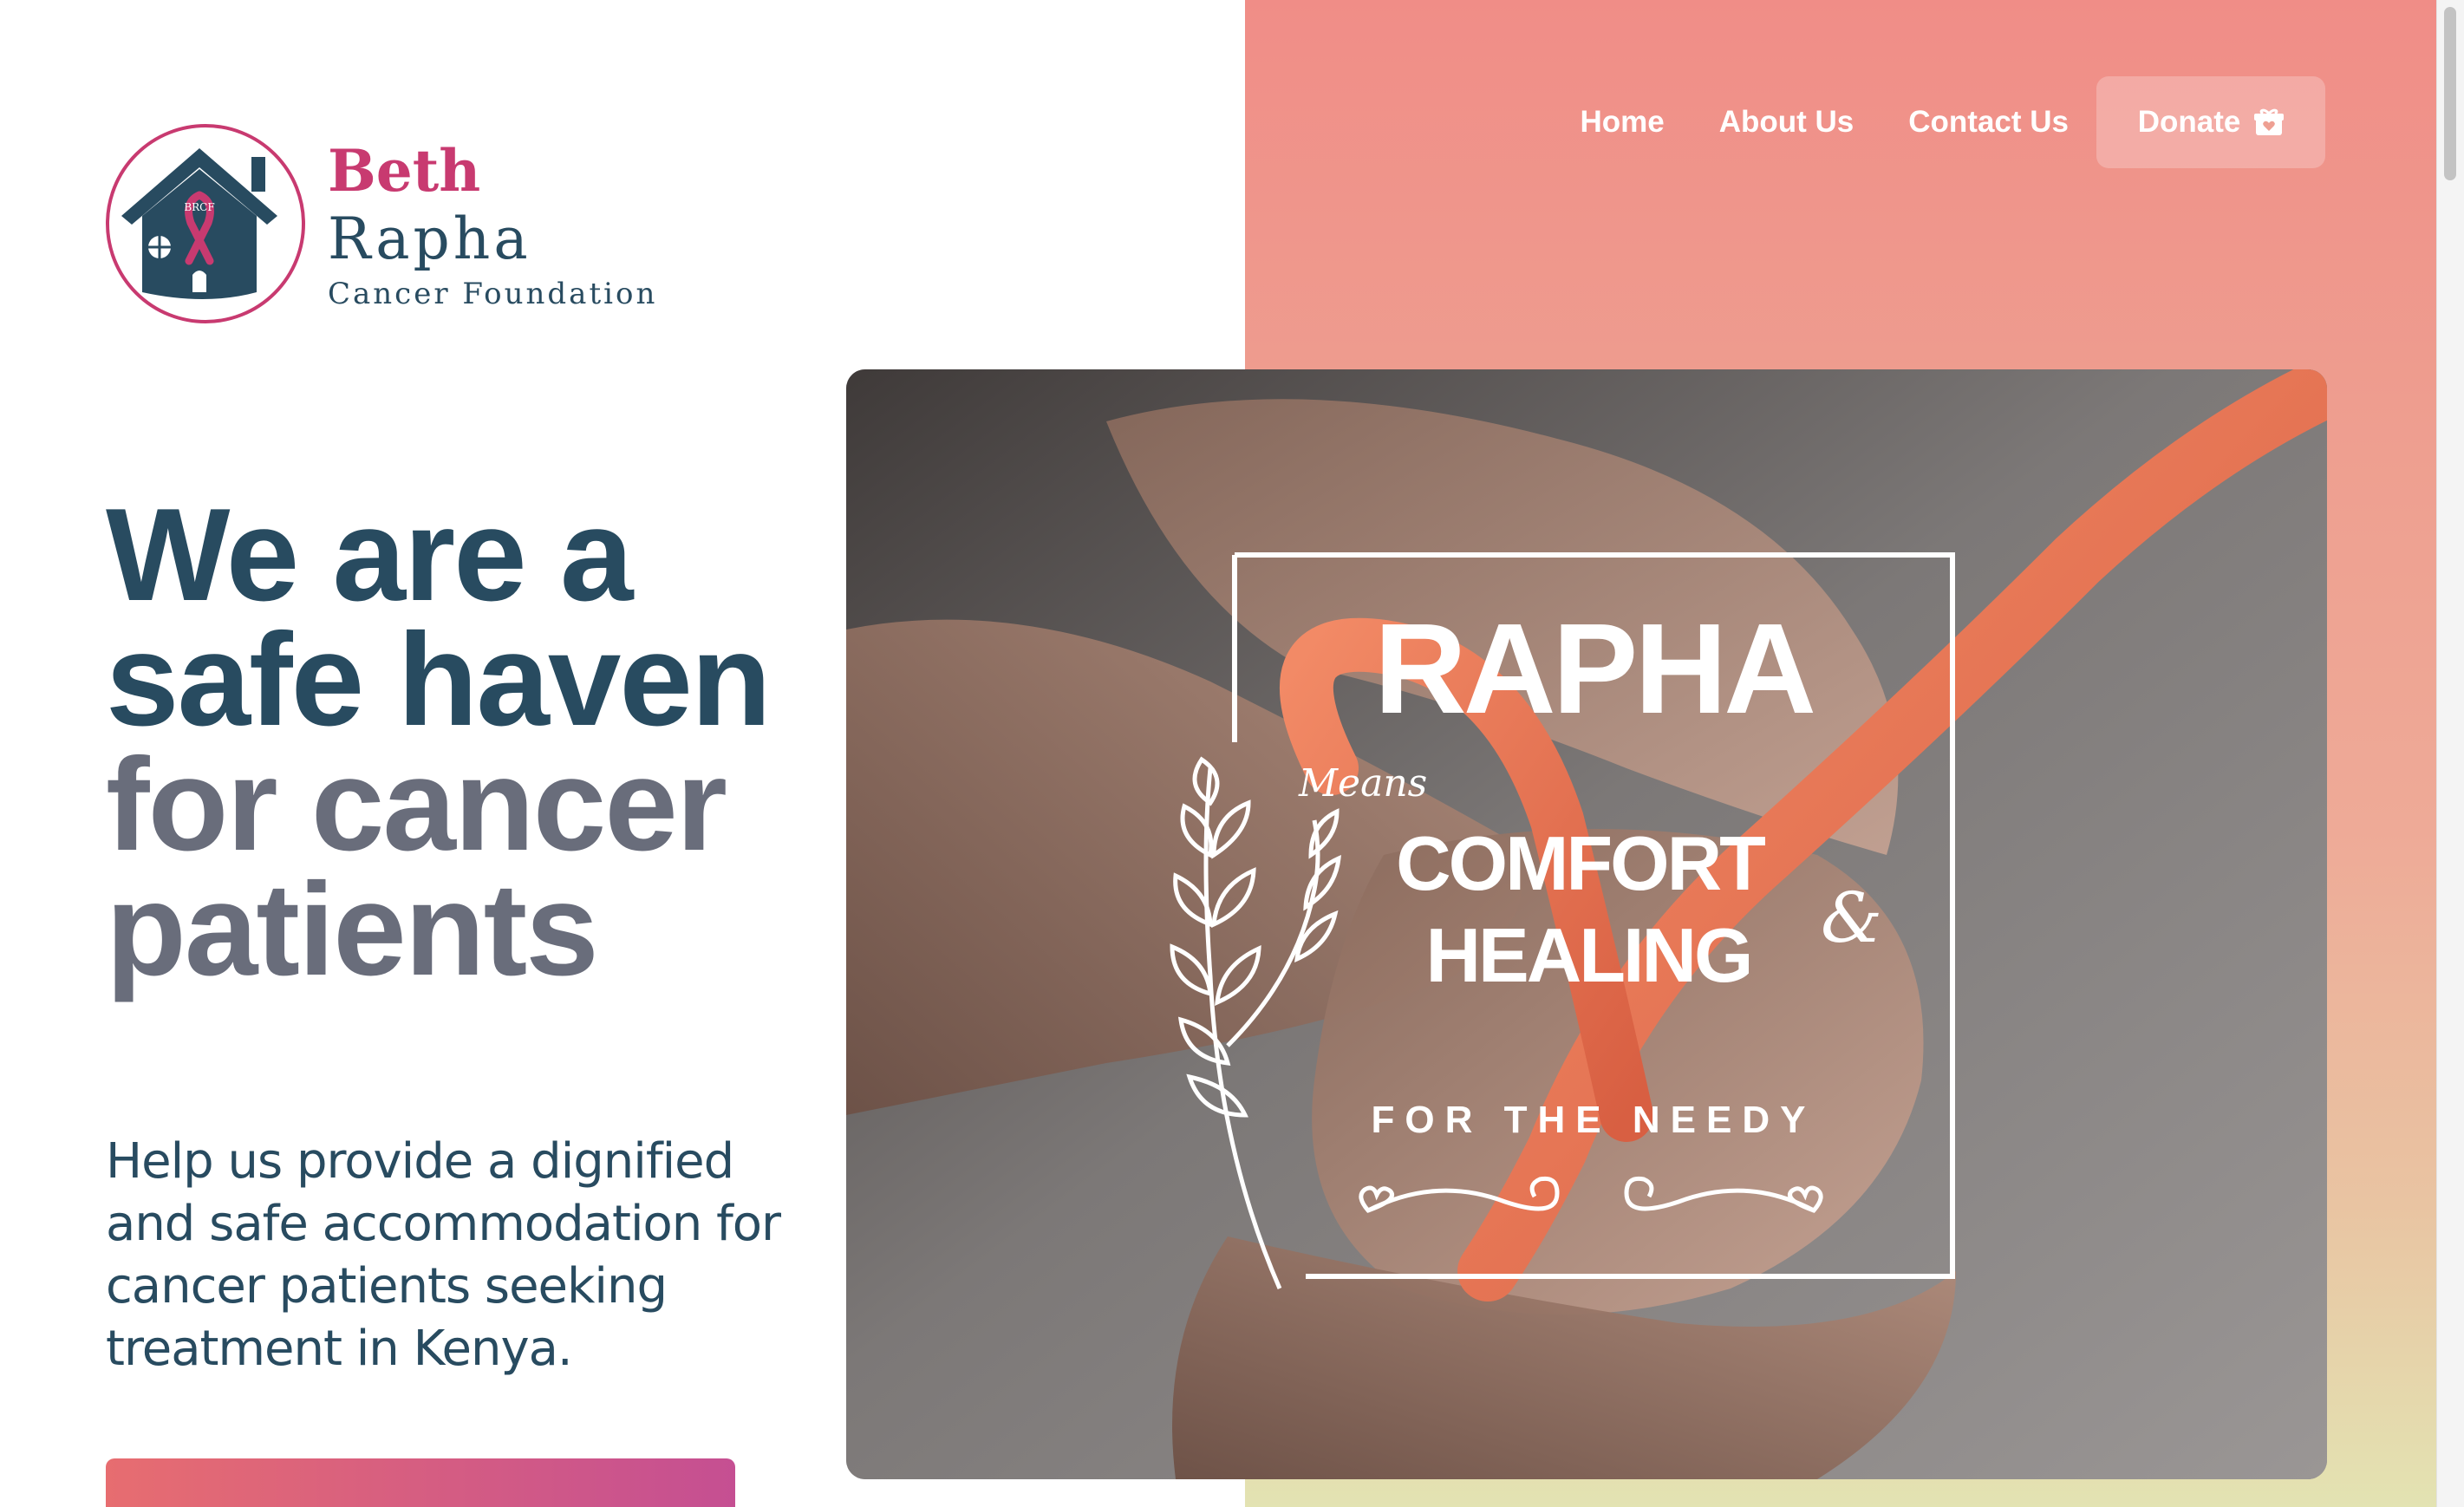 Image resolution: width=2464 pixels, height=1507 pixels. I want to click on overlay-line-1: COMFORT, so click(1580, 863).